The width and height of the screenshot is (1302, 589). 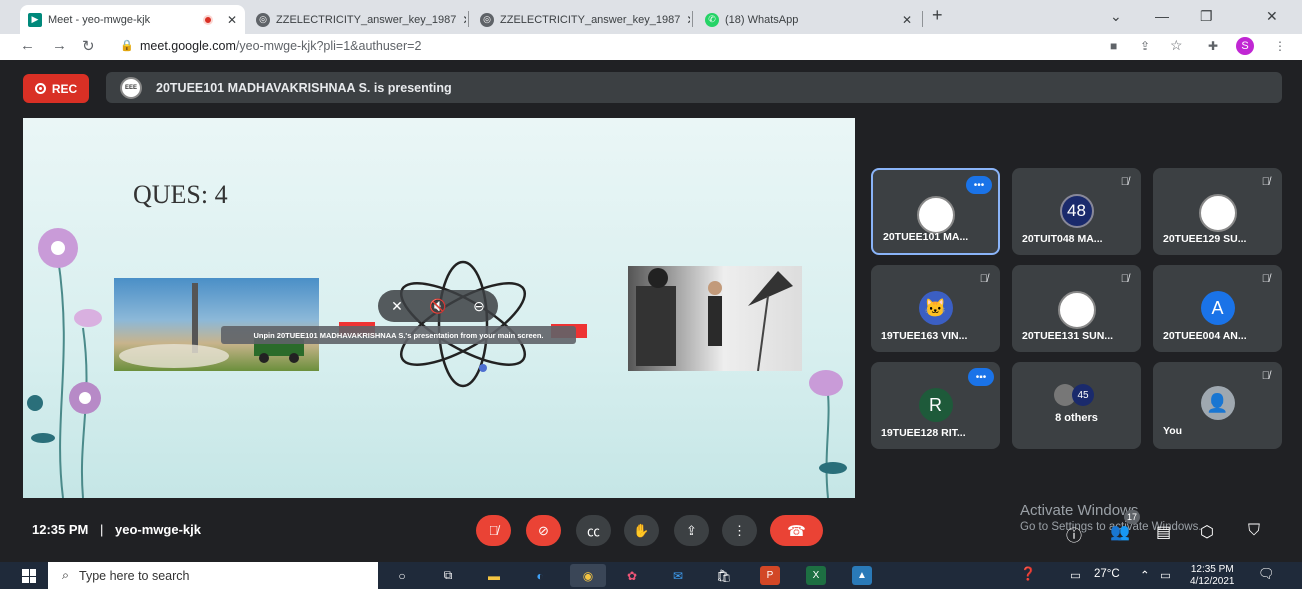 I want to click on bookmark-star-icon: ☆, so click(x=1176, y=45).